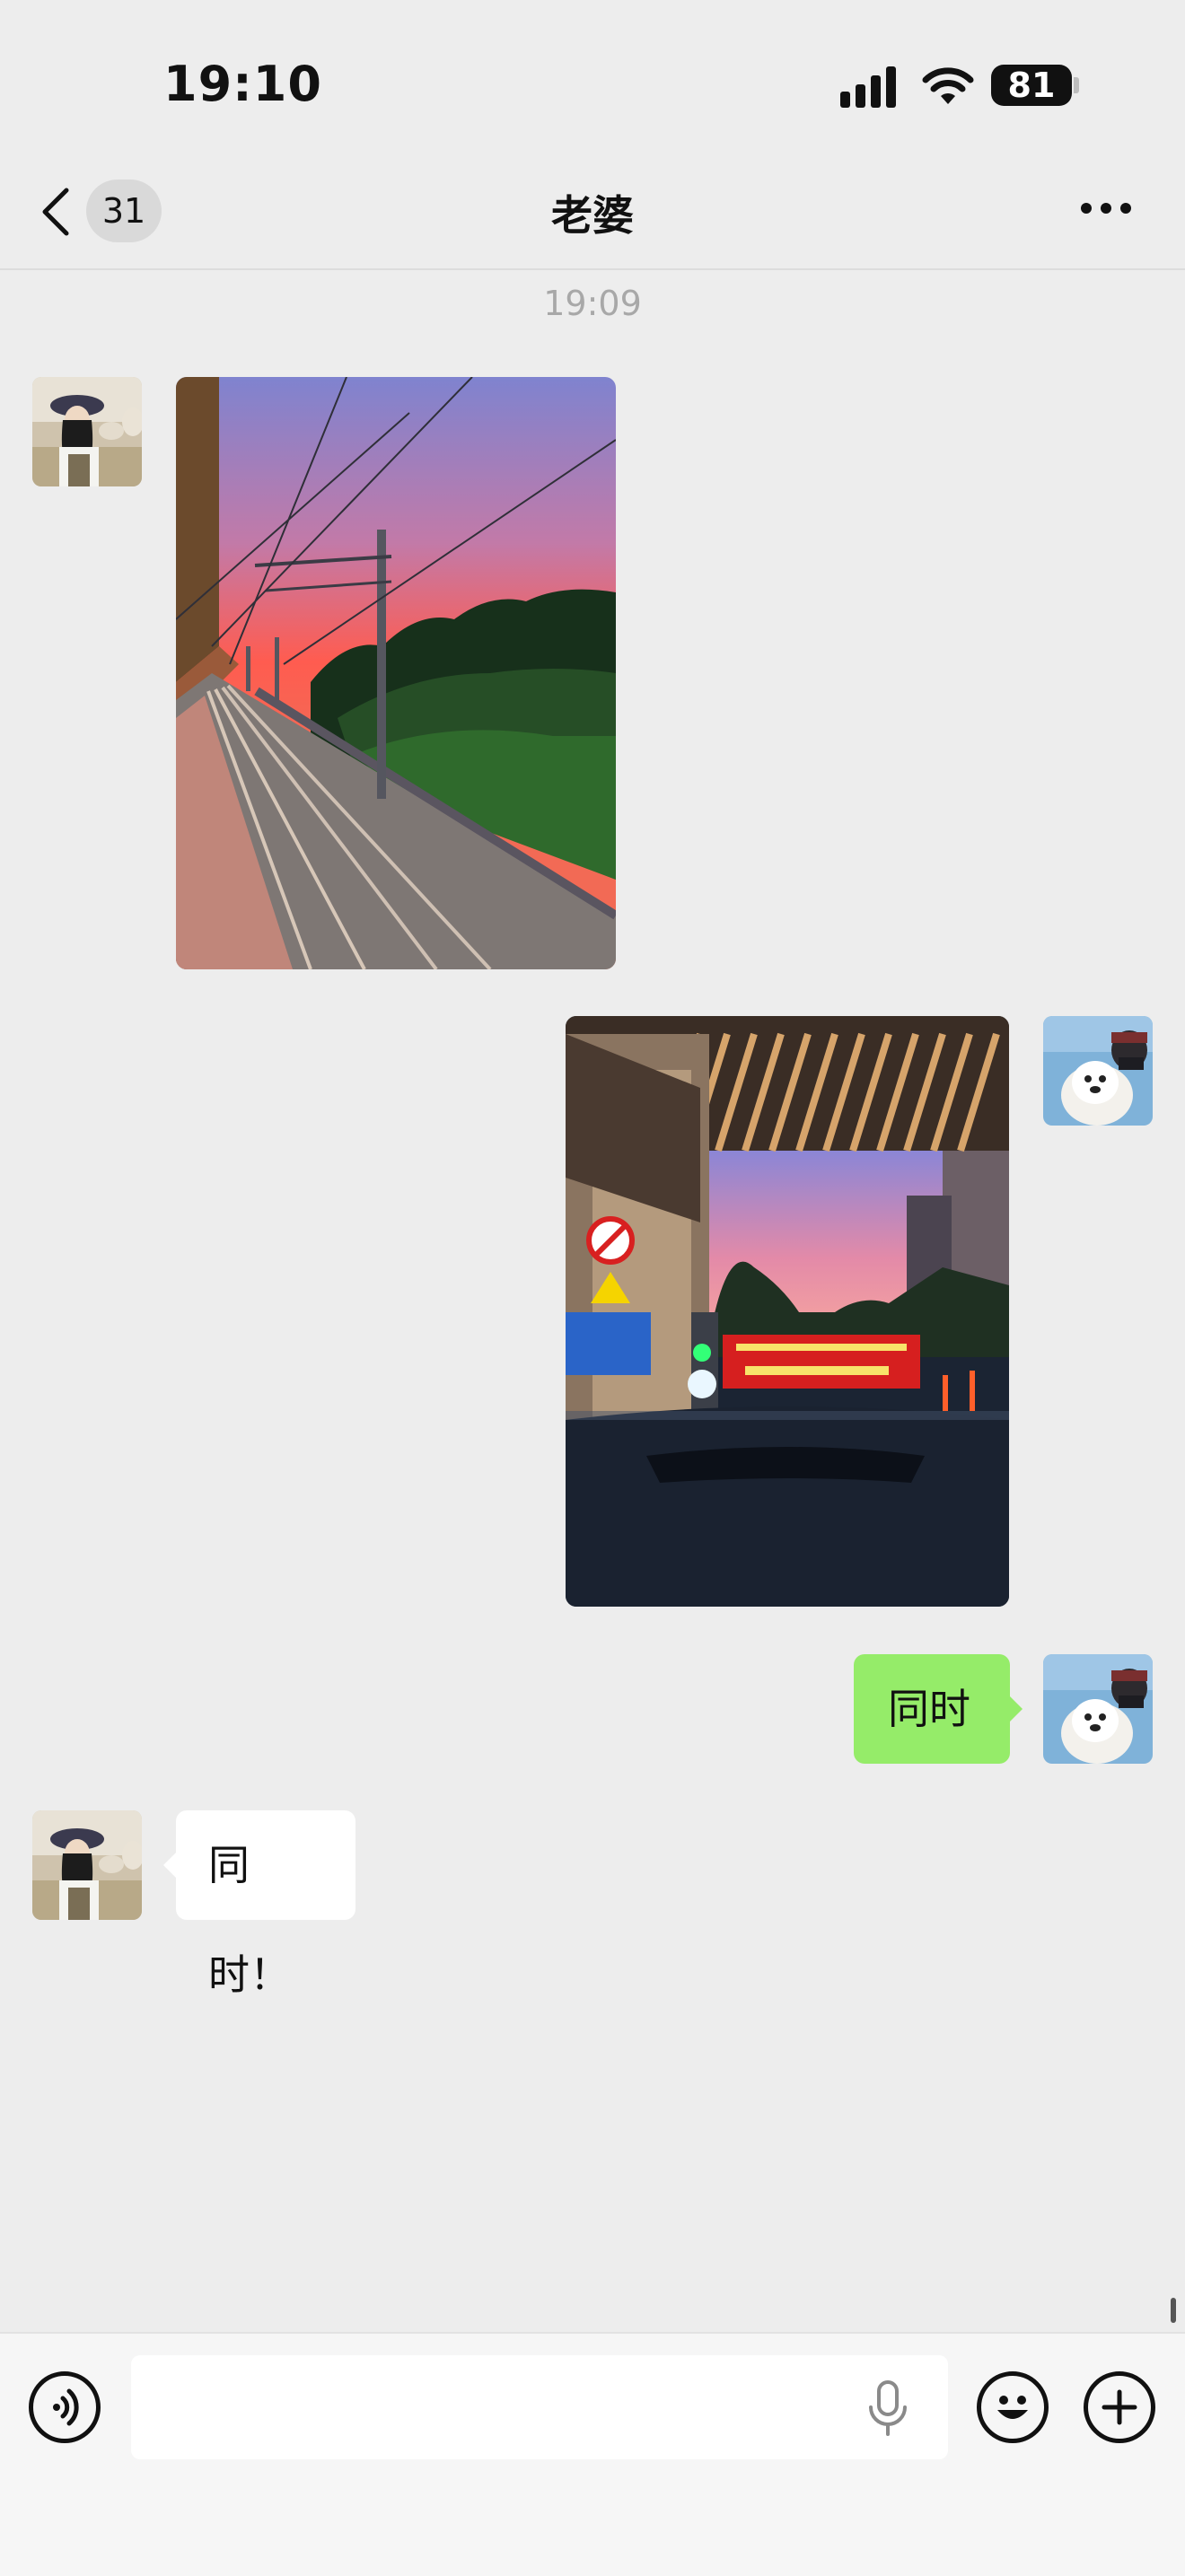 Image resolution: width=1185 pixels, height=2576 pixels. Describe the element at coordinates (259, 1904) in the screenshot. I see `incoming-text-message: 同时！` at that location.